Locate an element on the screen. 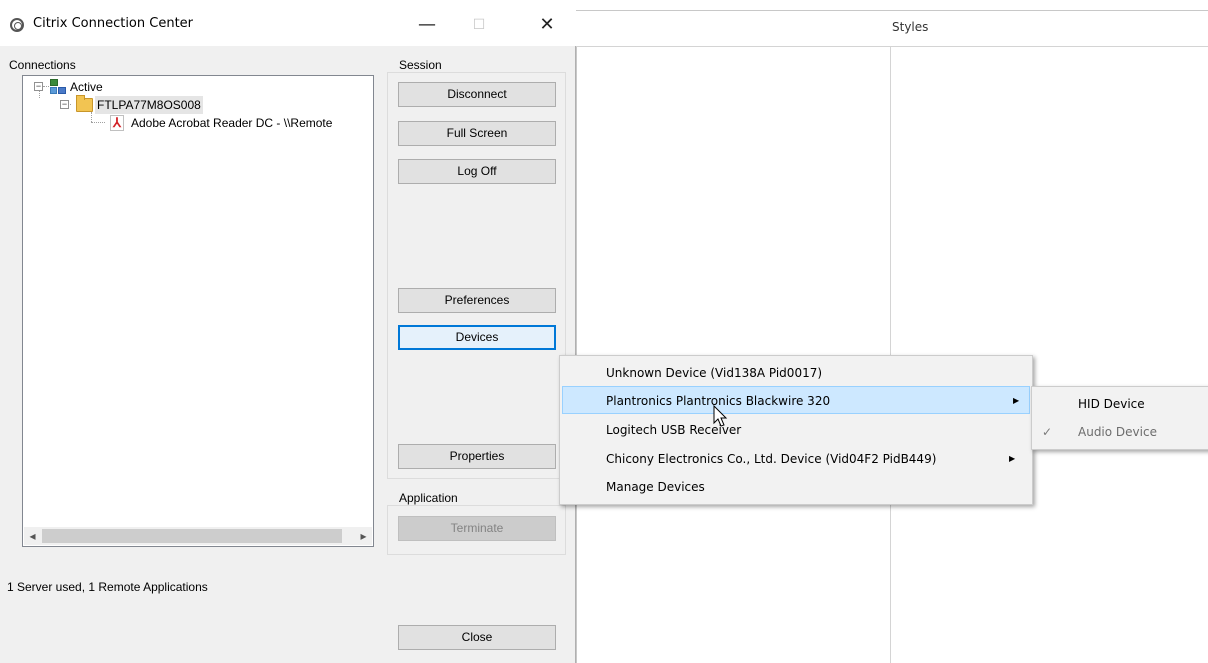  close-button: Close is located at coordinates (477, 637).